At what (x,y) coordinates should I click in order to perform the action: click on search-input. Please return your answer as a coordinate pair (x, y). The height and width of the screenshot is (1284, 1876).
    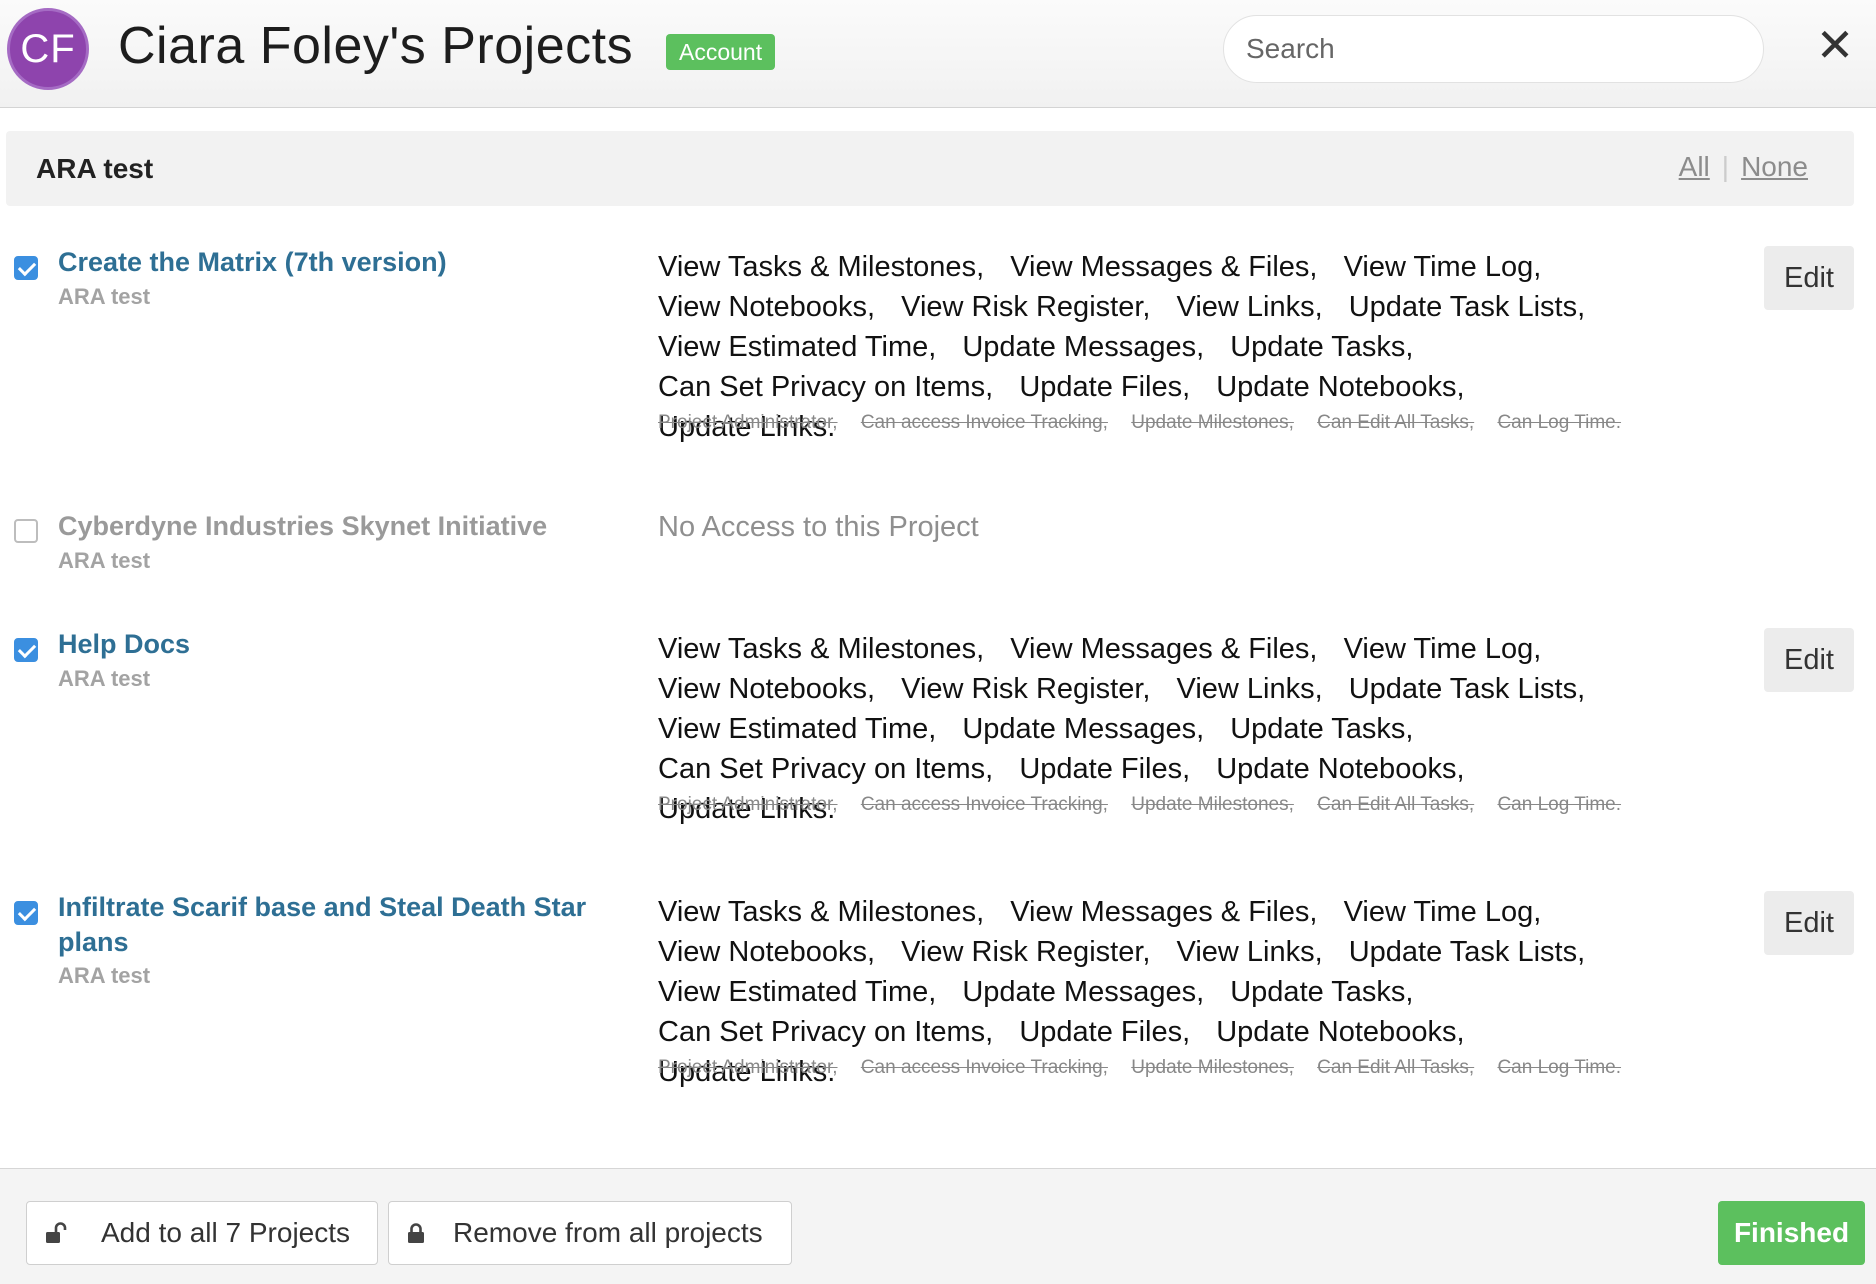
    Looking at the image, I should click on (1493, 49).